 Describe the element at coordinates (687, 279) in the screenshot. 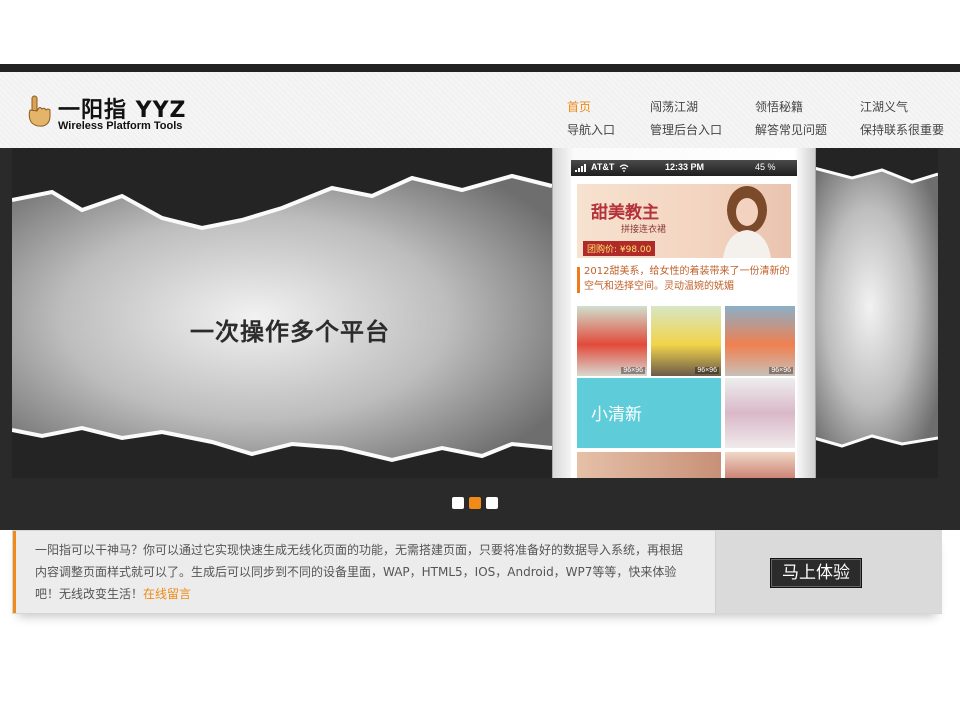

I see `promo-caption: 2012甜美系，给女性的着装带来了一份清新的空气和选择空间。灵动温婉的妩媚` at that location.